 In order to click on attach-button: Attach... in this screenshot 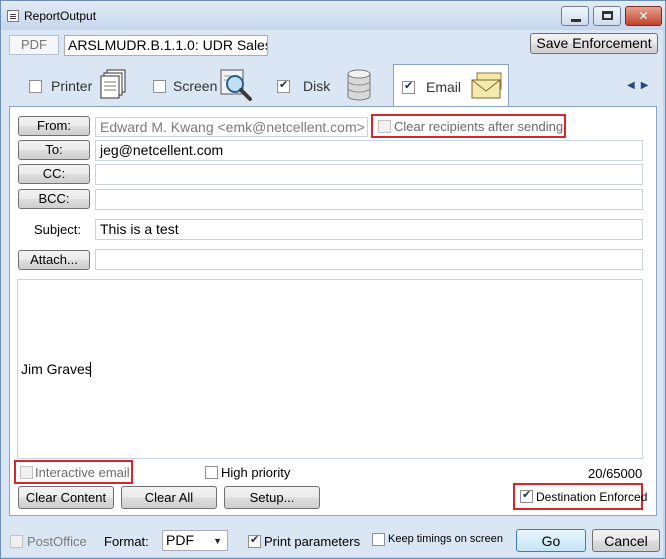, I will do `click(54, 260)`.